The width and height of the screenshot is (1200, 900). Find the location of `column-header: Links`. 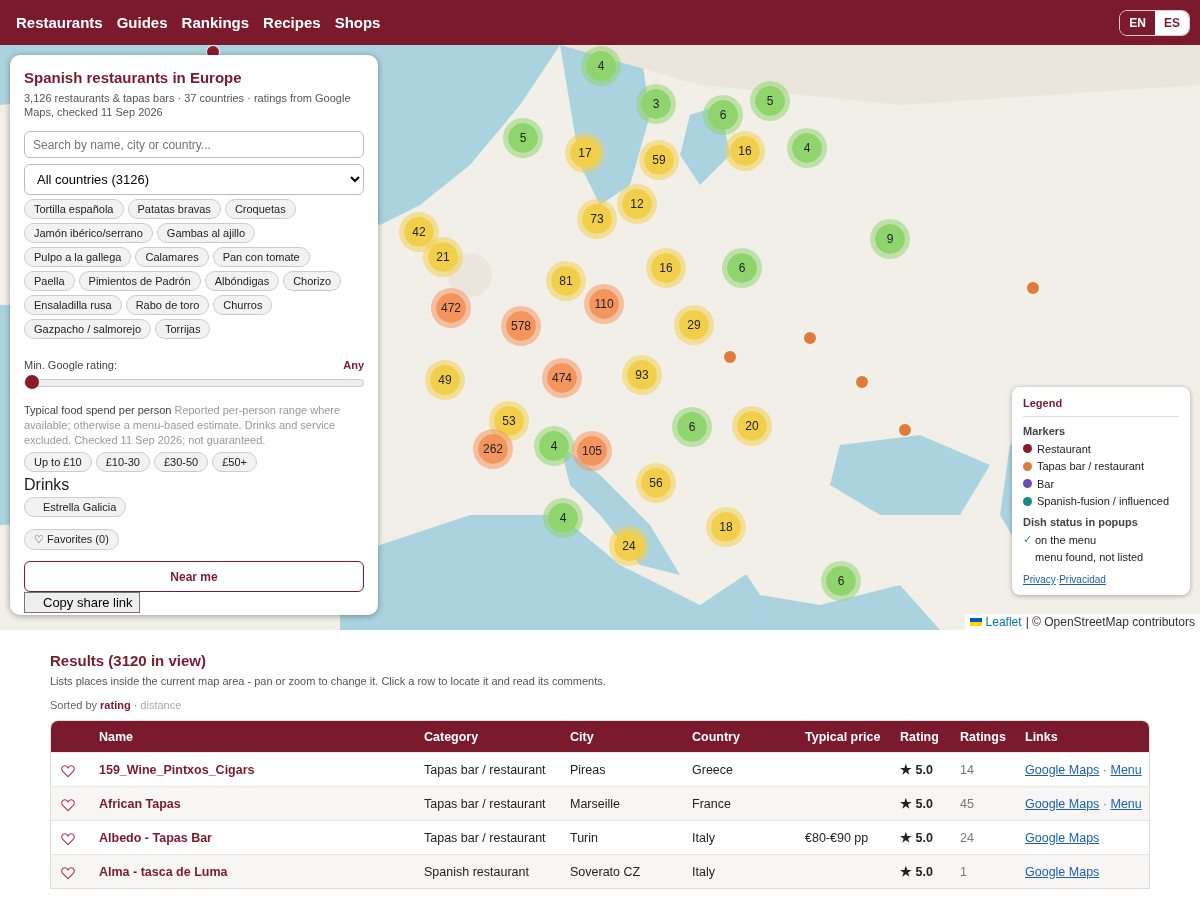

column-header: Links is located at coordinates (1084, 736).